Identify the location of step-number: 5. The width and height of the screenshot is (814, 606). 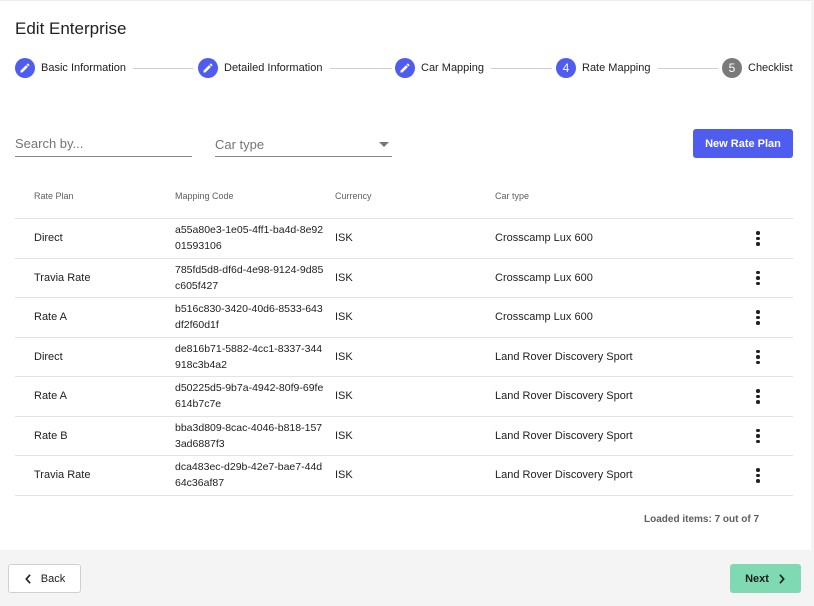
(732, 68).